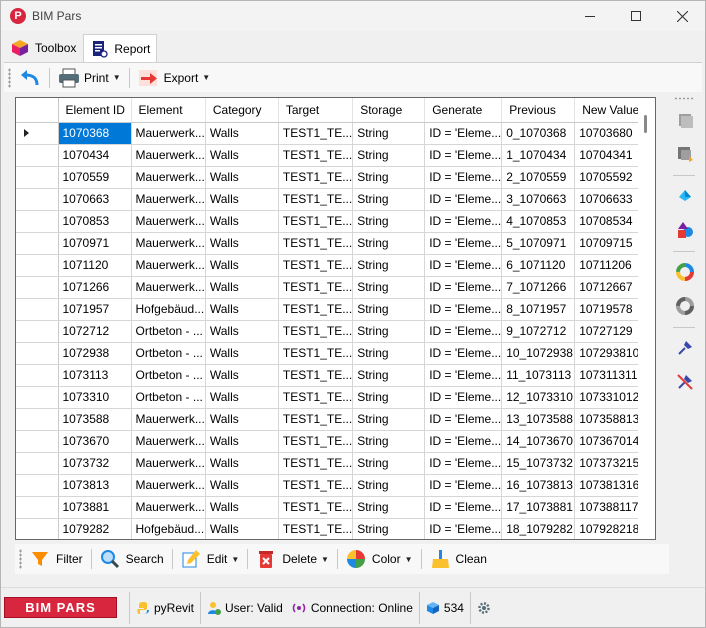 This screenshot has height=628, width=706. I want to click on minimize-button, so click(590, 16).